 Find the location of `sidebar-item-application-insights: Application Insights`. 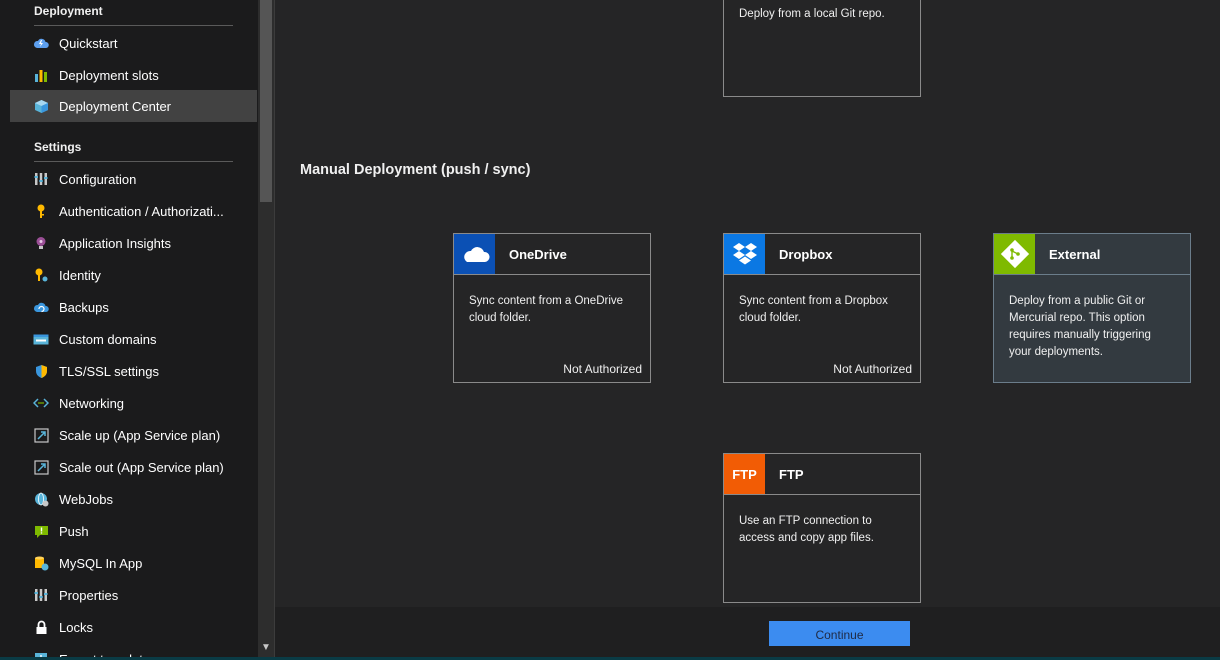

sidebar-item-application-insights: Application Insights is located at coordinates (133, 243).